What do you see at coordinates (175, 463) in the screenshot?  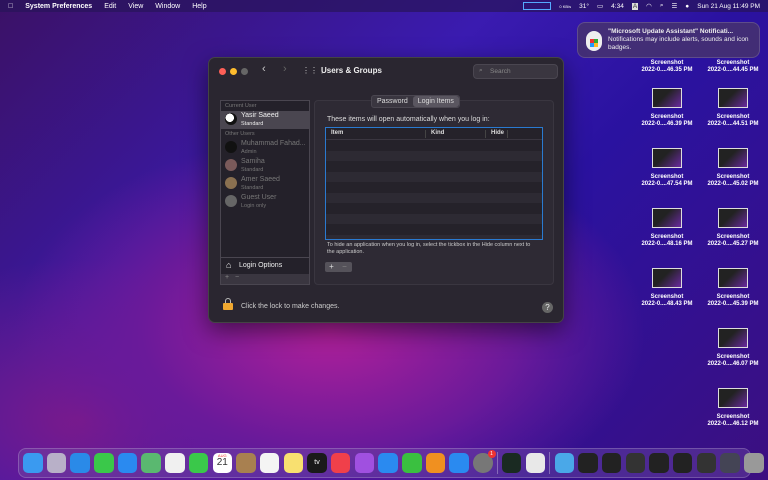 I see `photos-icon` at bounding box center [175, 463].